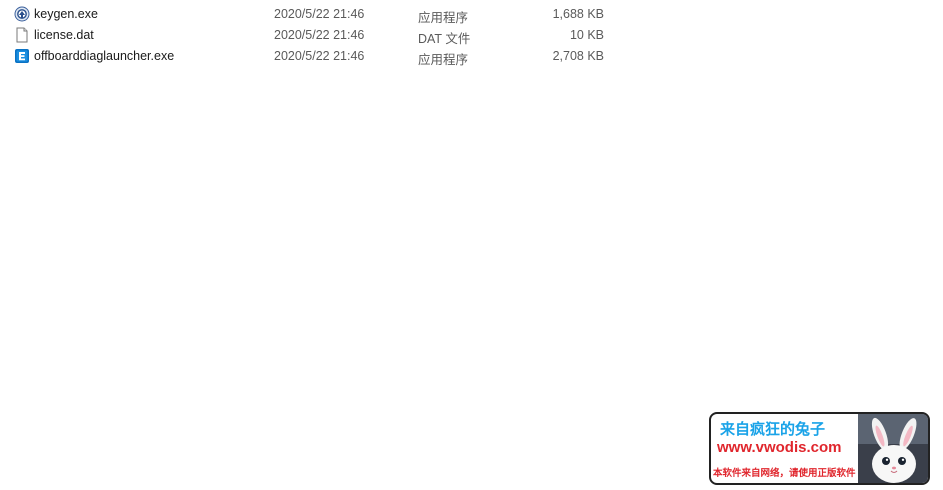  Describe the element at coordinates (22, 35) in the screenshot. I see `blank-document-icon` at that location.